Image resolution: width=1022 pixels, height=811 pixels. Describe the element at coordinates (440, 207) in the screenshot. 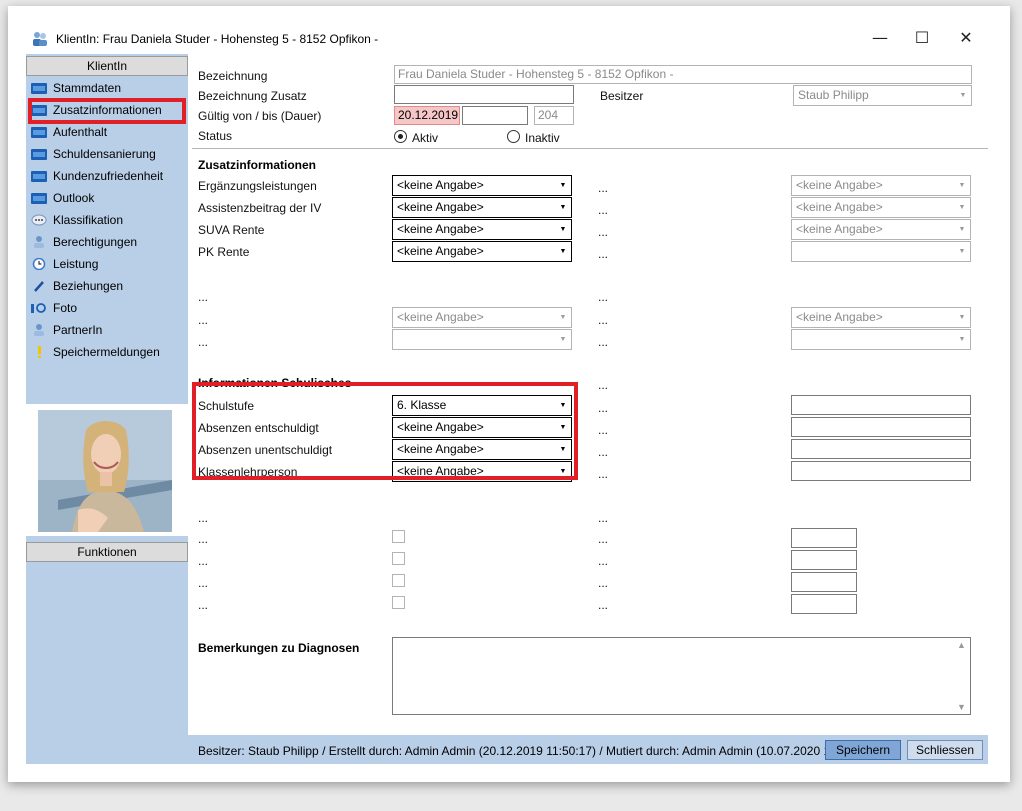

I see `zusatz-value: <keine Angabe>` at that location.